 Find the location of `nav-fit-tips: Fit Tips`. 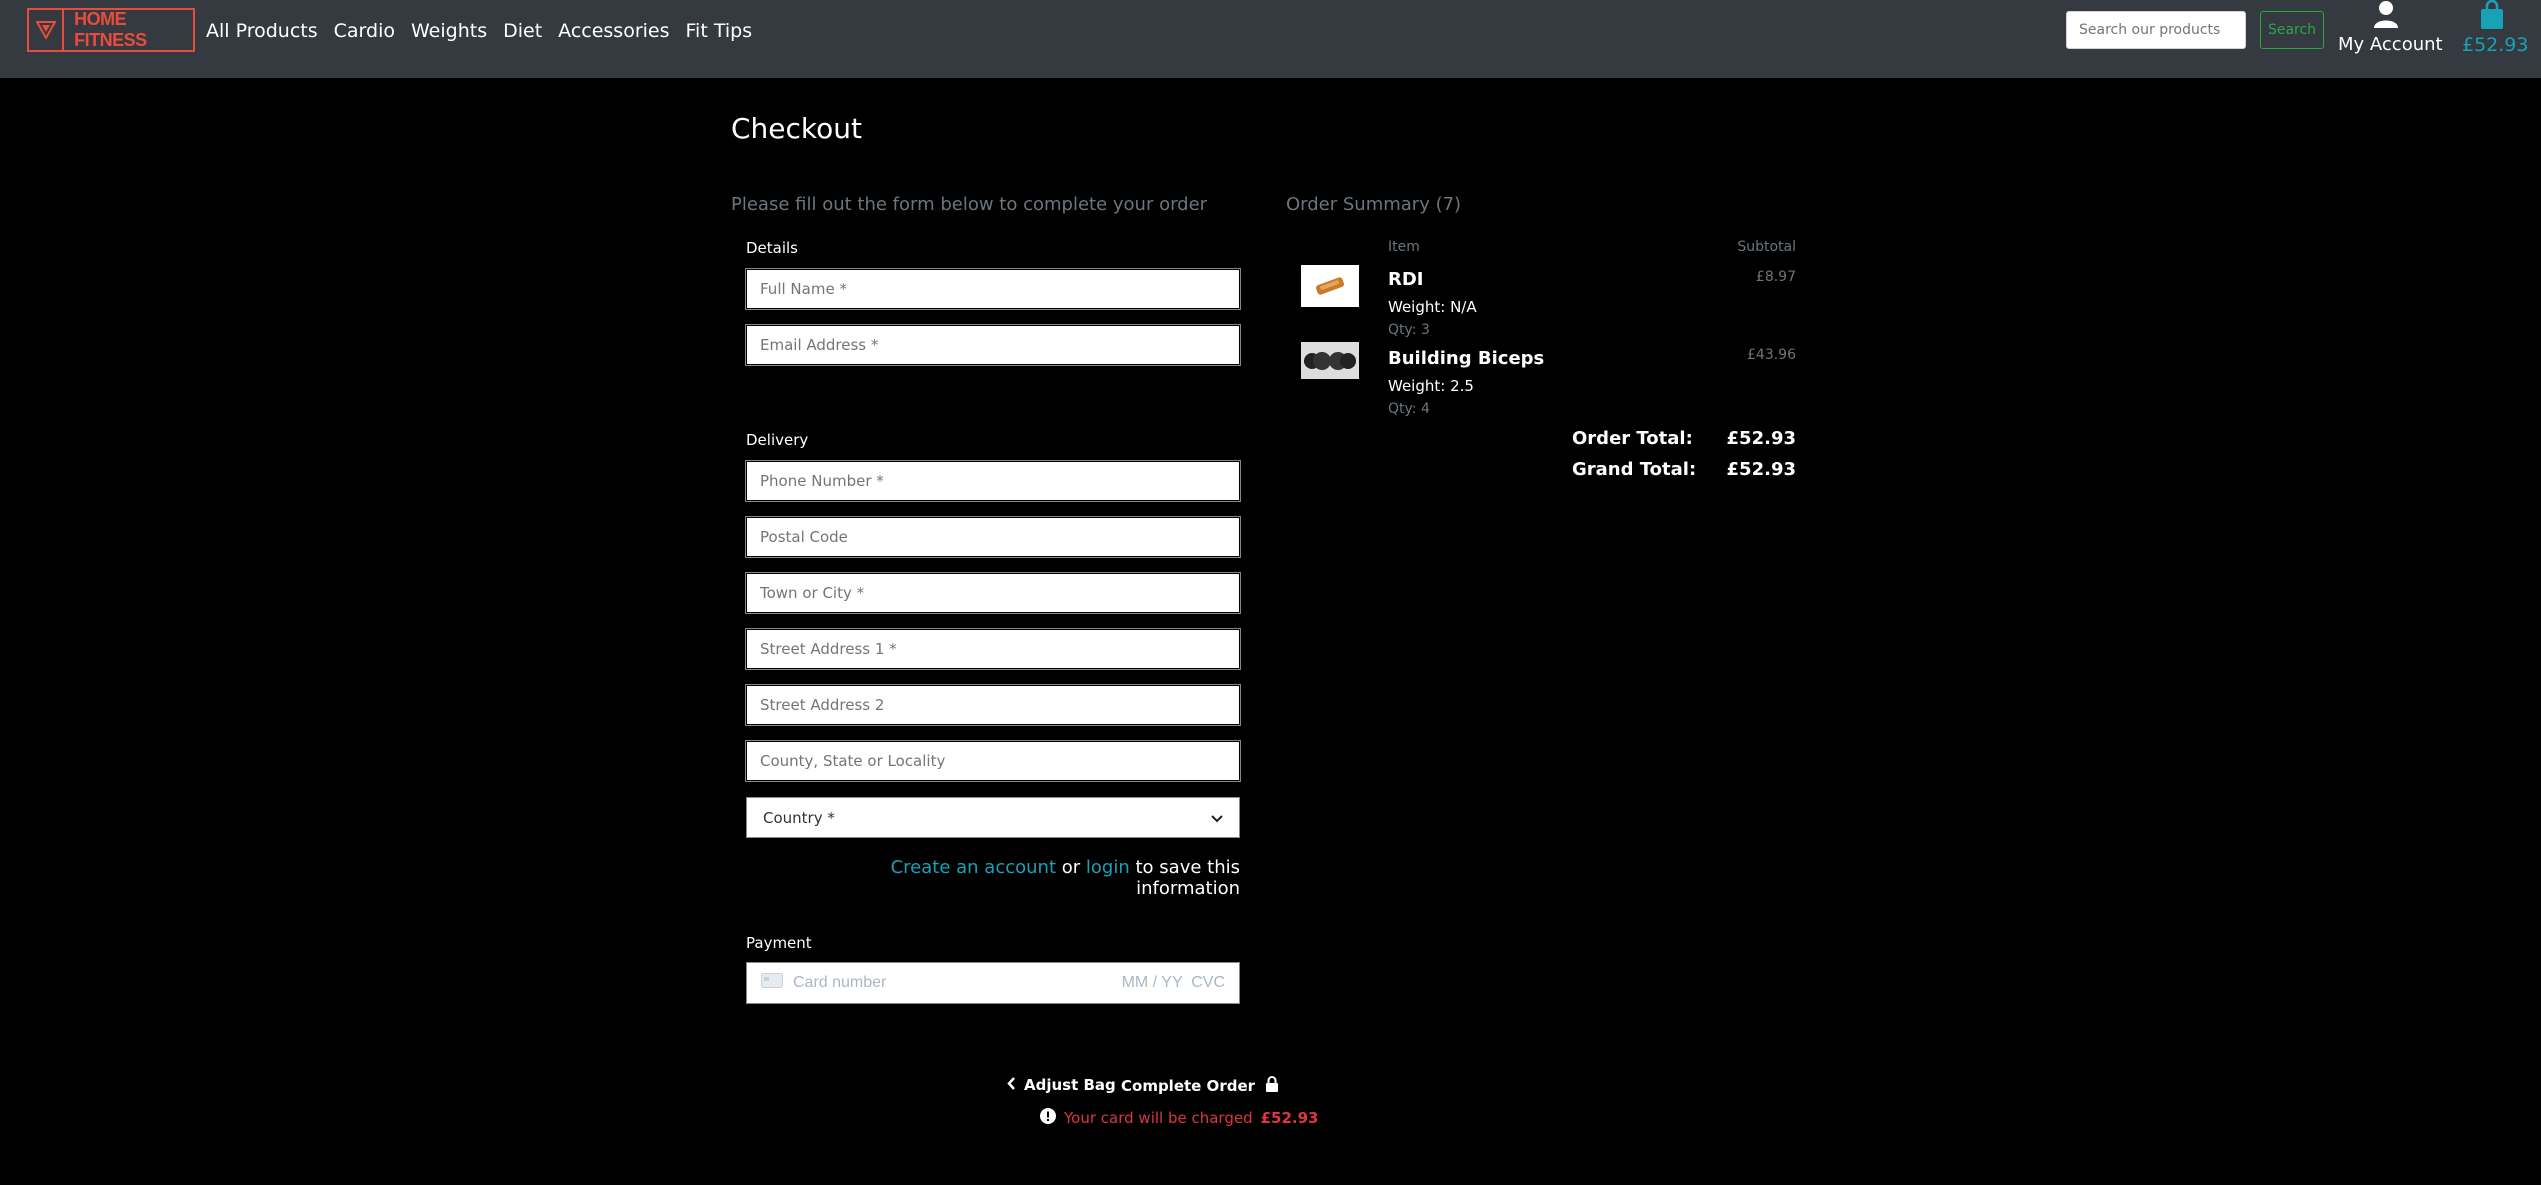

nav-fit-tips: Fit Tips is located at coordinates (719, 31).